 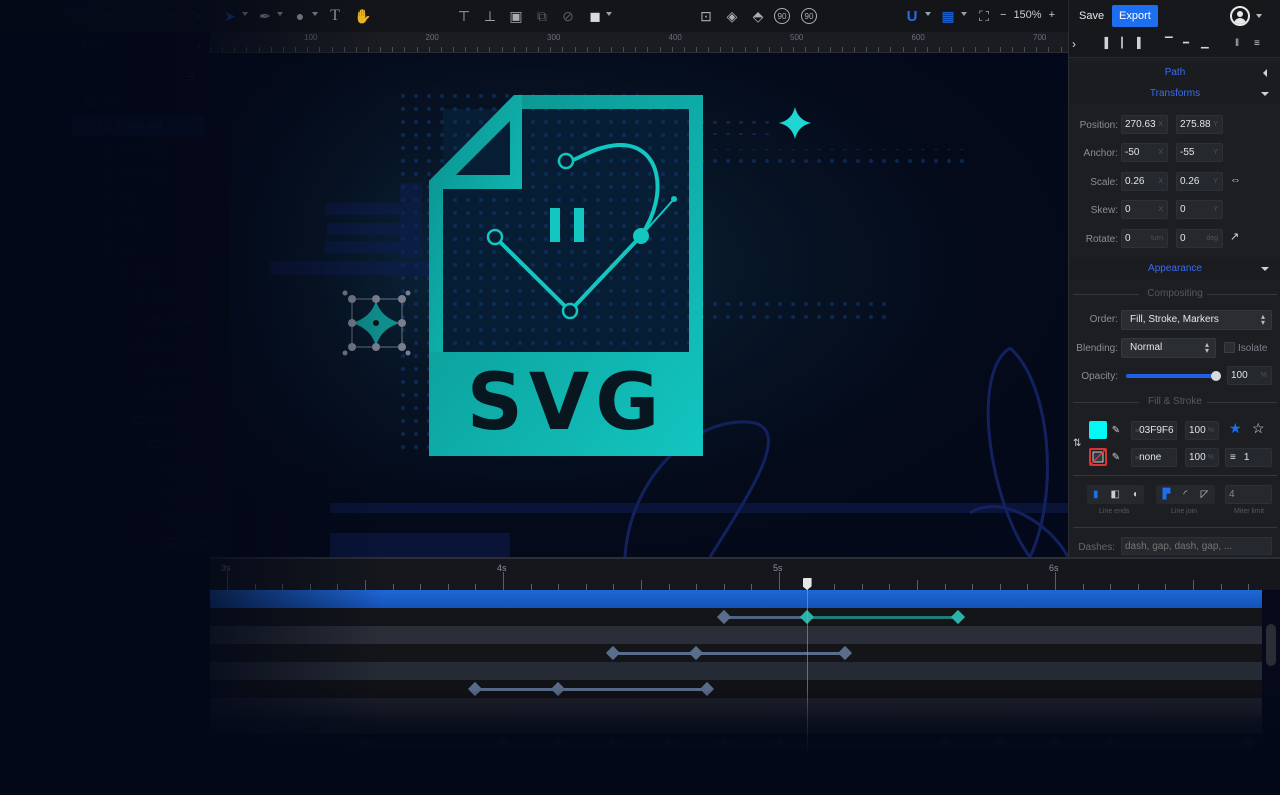 I want to click on isolate-checkbox, so click(x=1229, y=347).